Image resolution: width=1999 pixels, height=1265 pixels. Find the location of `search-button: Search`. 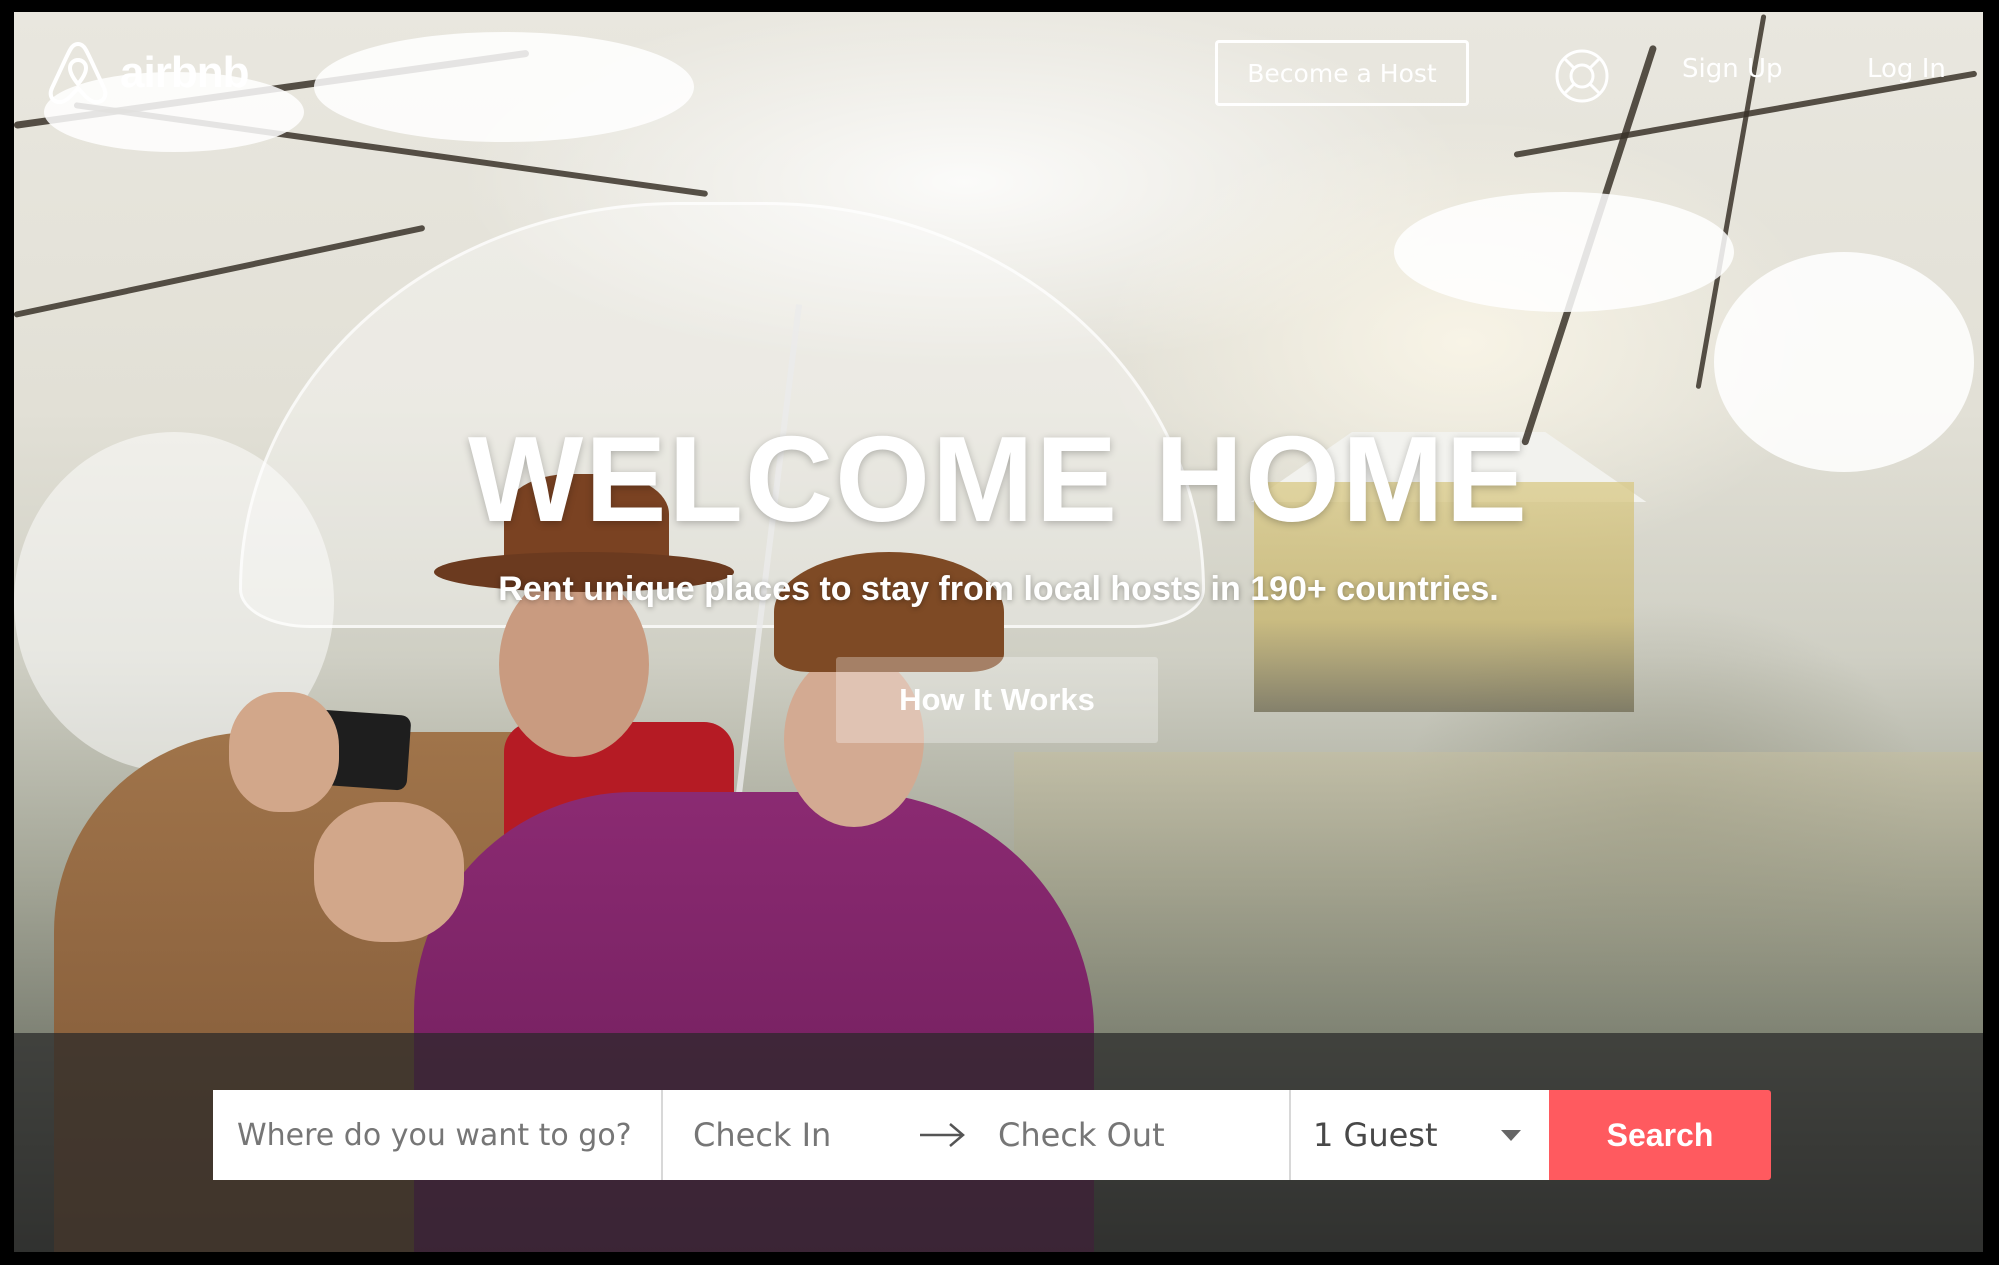

search-button: Search is located at coordinates (1660, 1135).